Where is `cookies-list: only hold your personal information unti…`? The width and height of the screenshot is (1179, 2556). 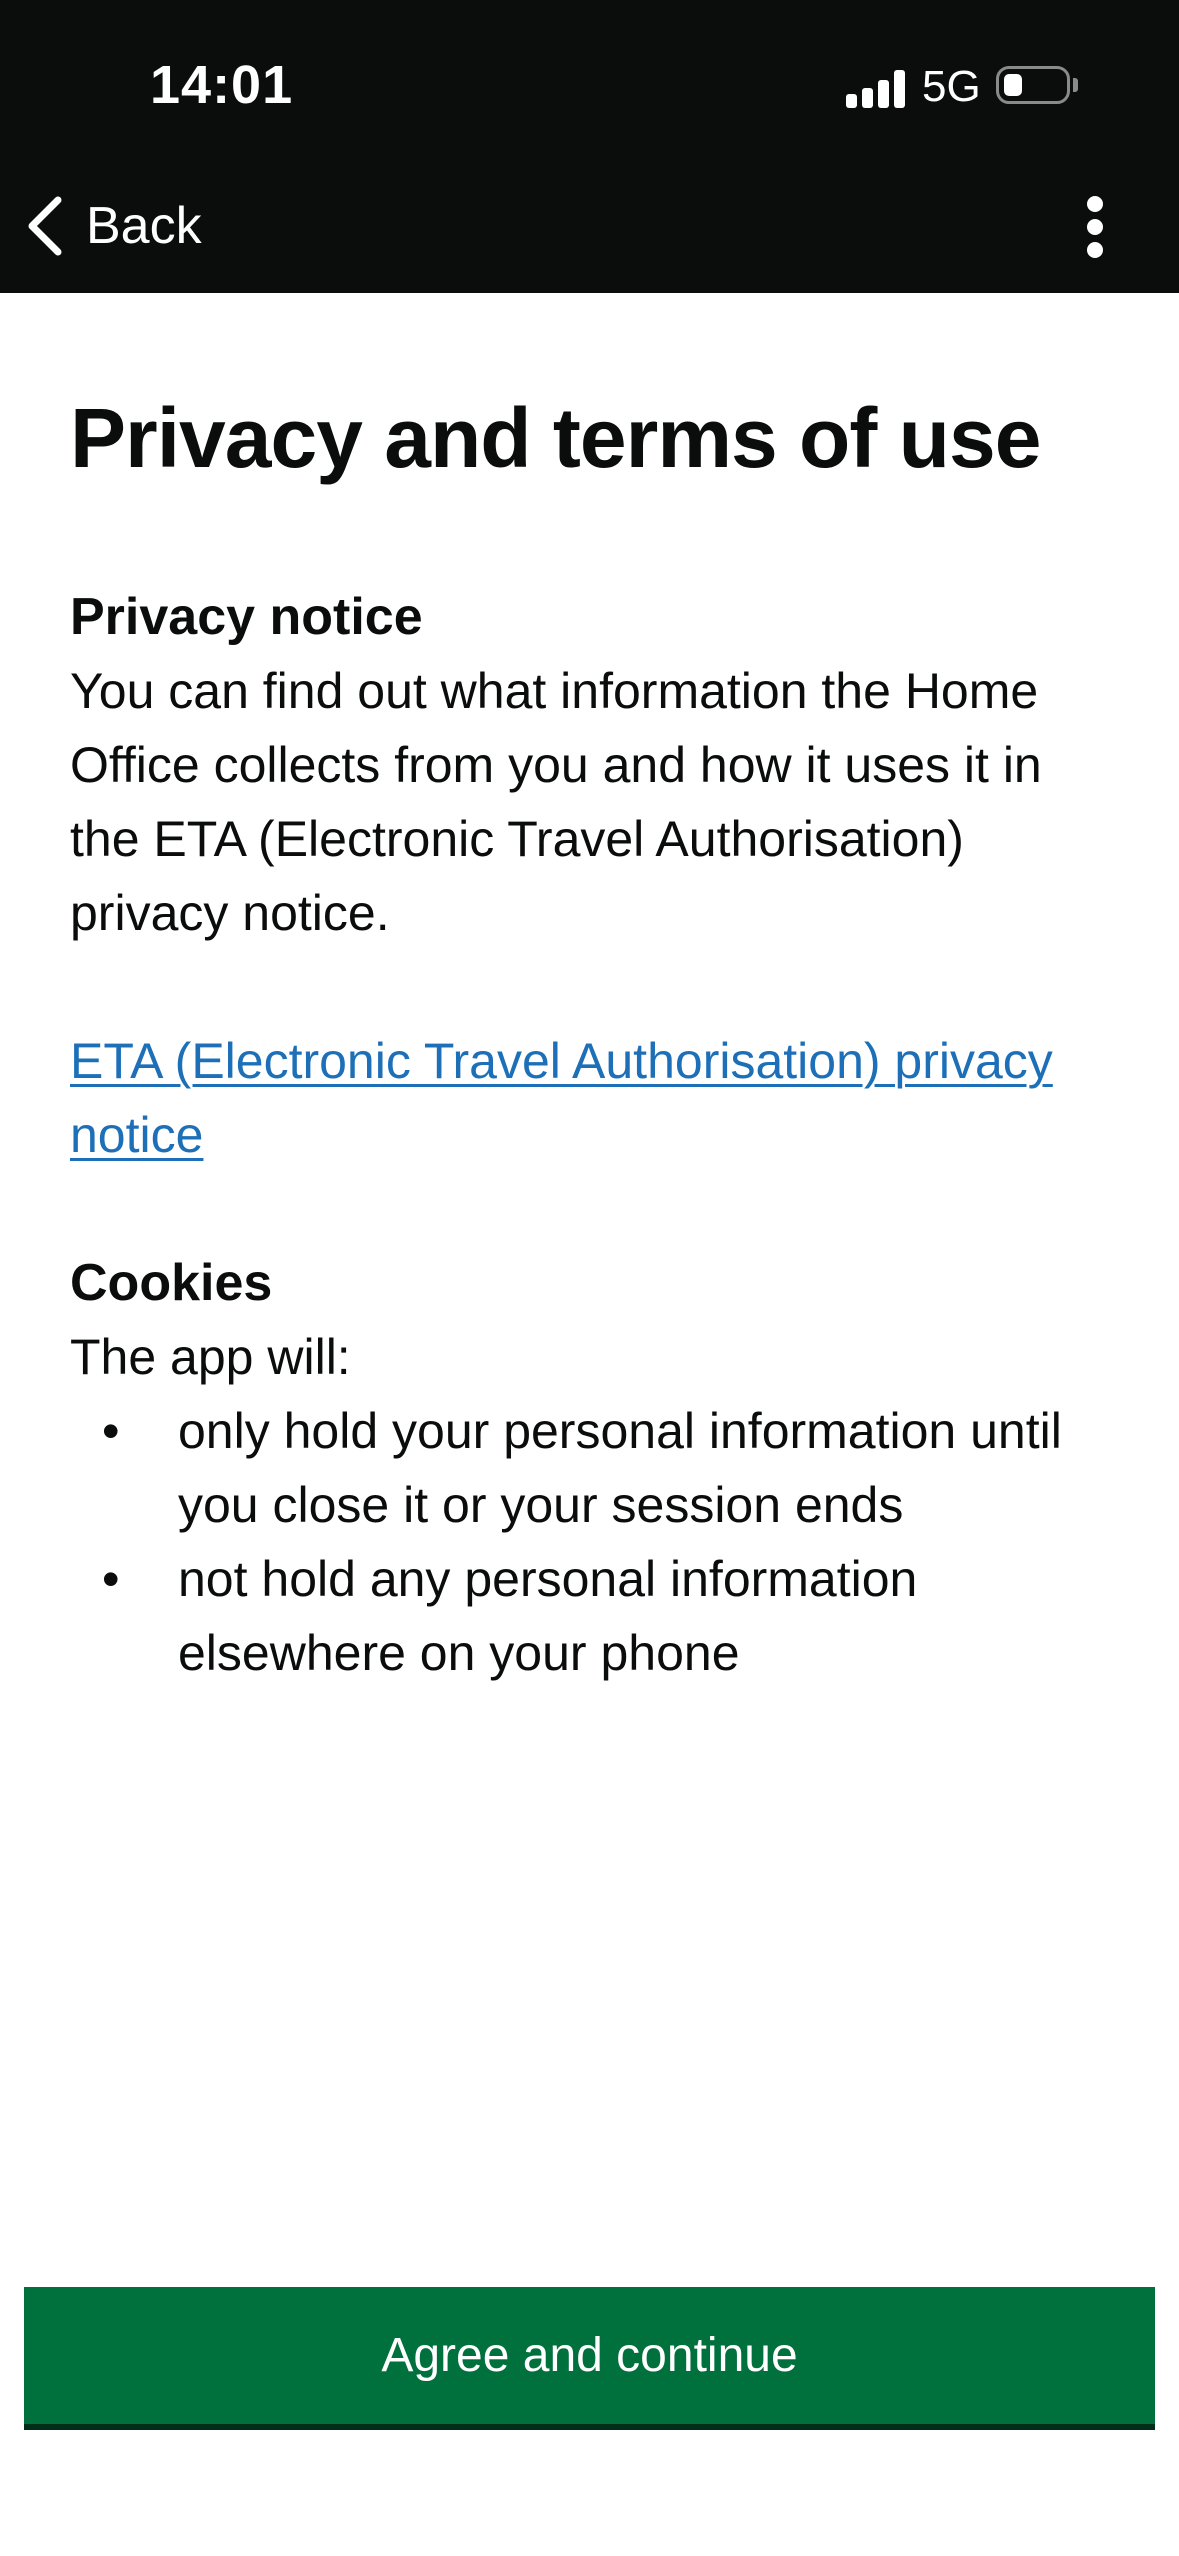
cookies-list: only hold your personal information unti… is located at coordinates (595, 1542).